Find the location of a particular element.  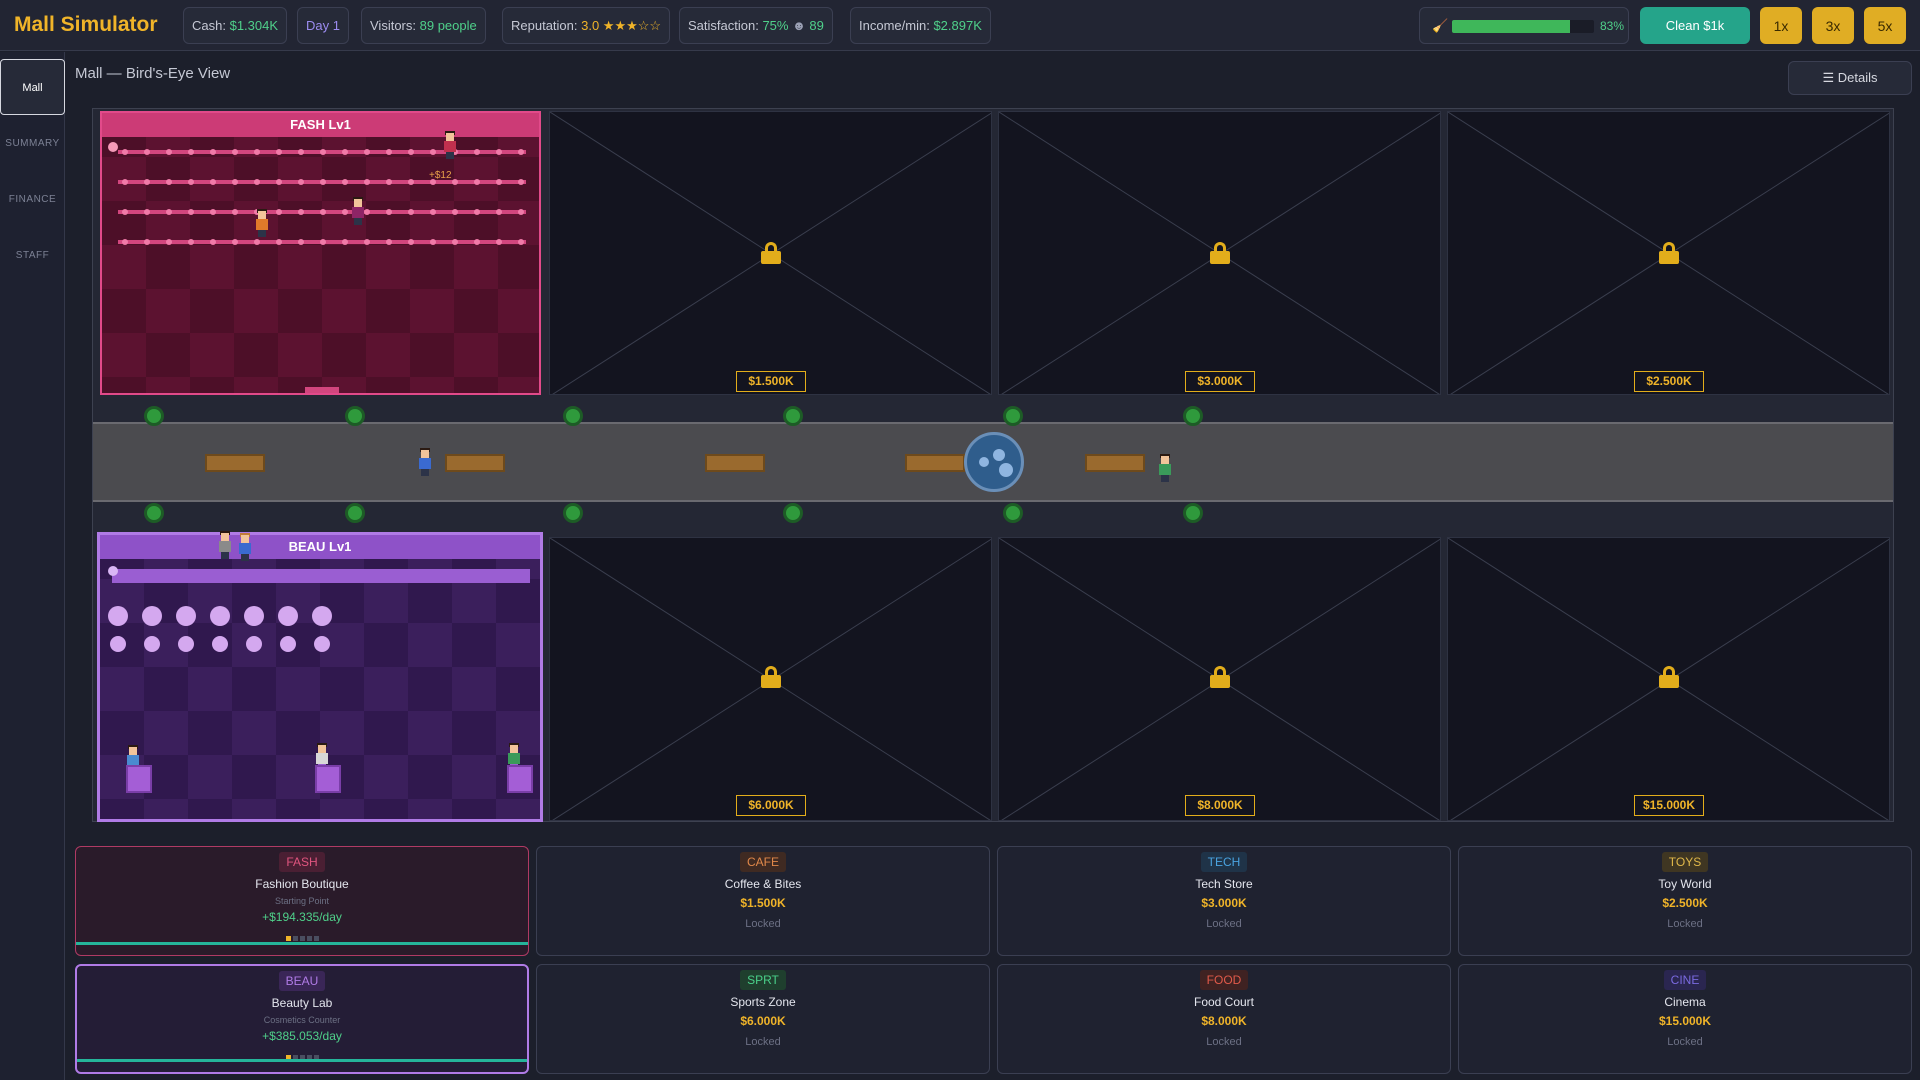

speed-5x-button: 5x is located at coordinates (1885, 25).